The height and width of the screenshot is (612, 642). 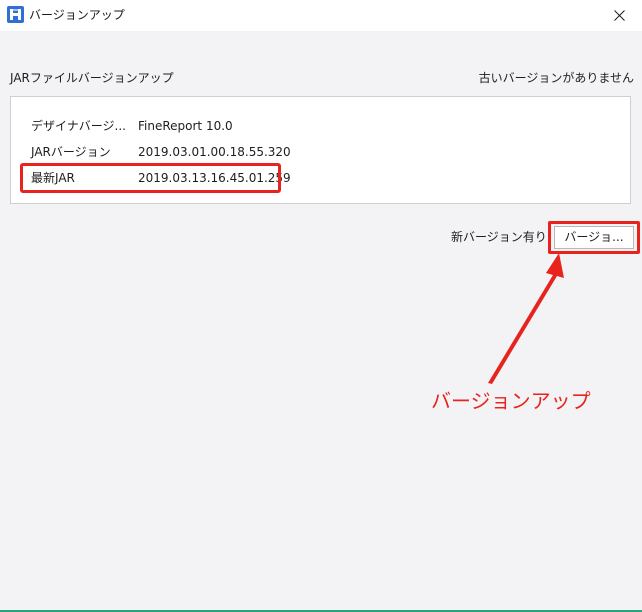 What do you see at coordinates (214, 152) in the screenshot?
I see `jar-version-value: 2019.03.01.00.18.55.320` at bounding box center [214, 152].